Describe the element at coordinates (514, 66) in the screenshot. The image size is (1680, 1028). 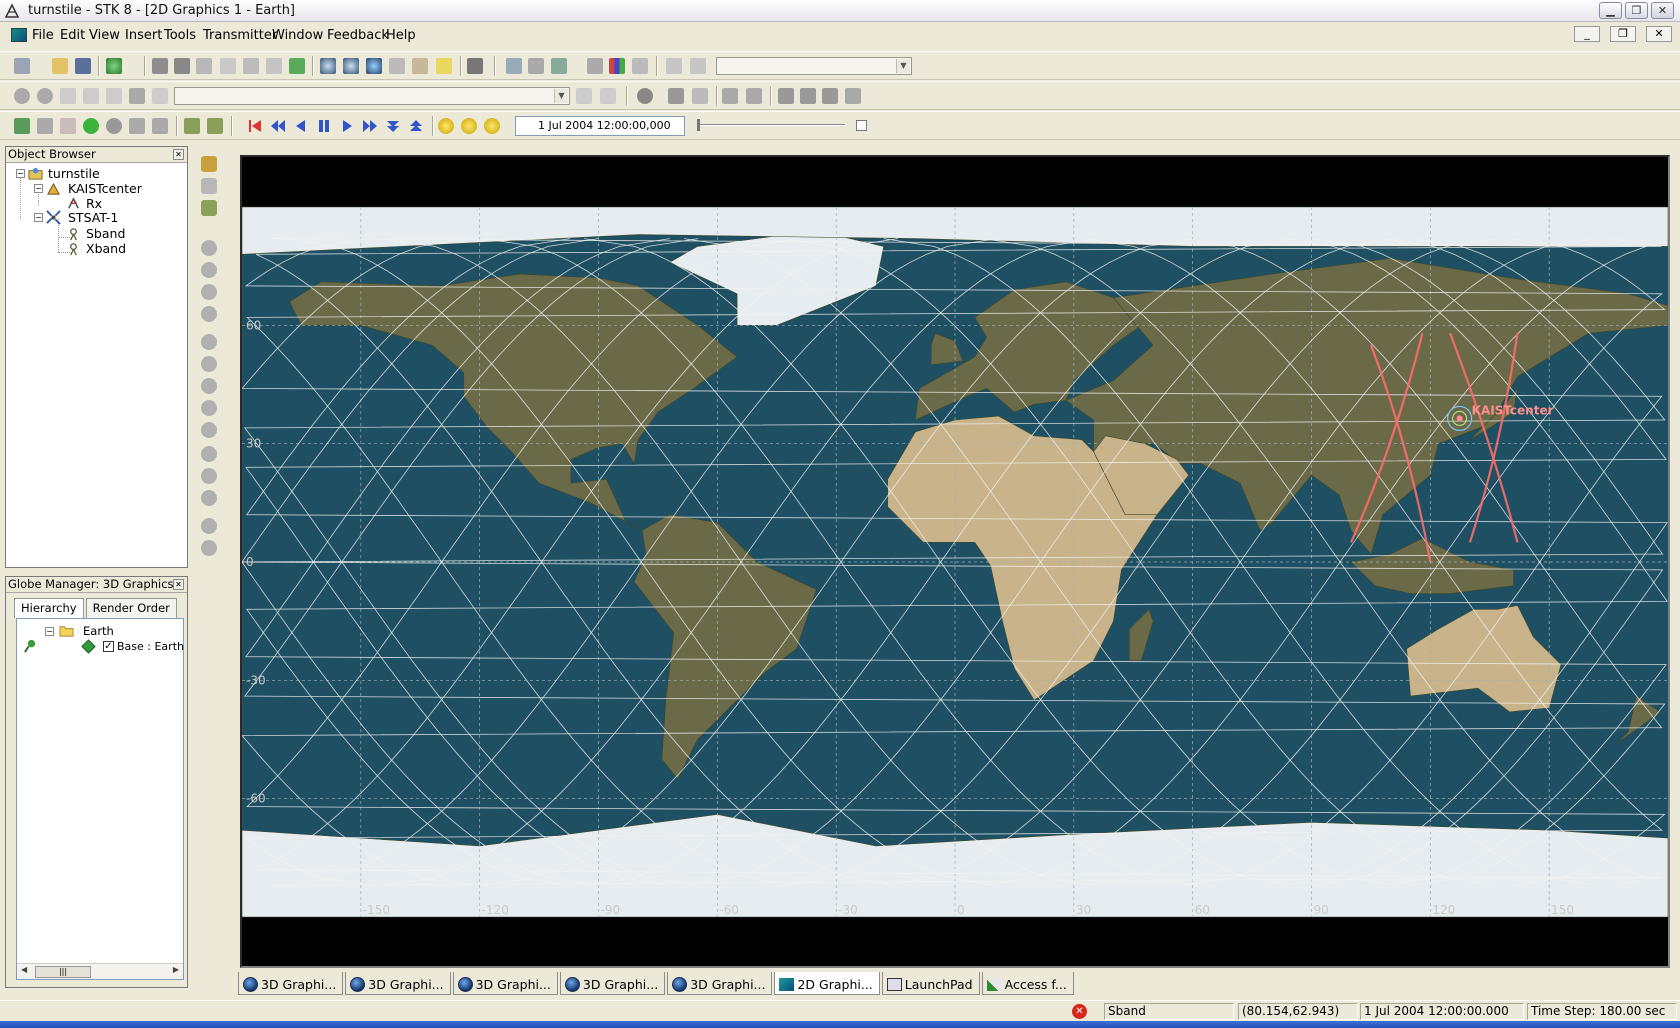
I see `properties-icon` at that location.